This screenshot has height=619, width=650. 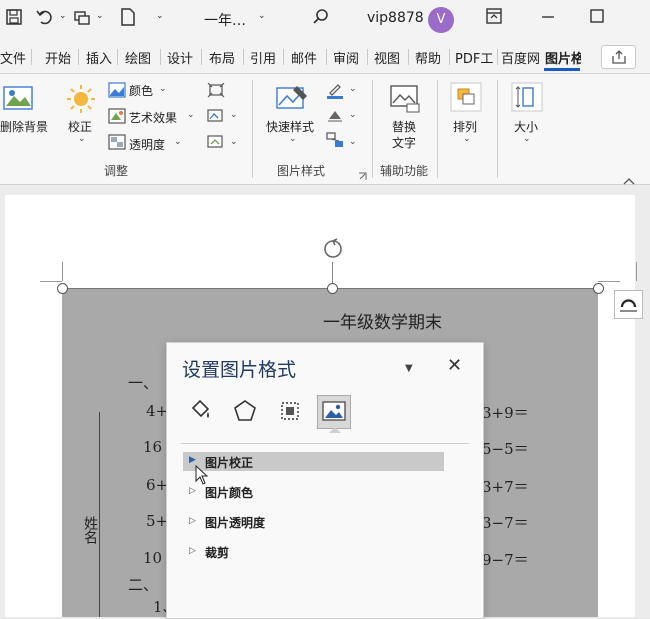 I want to click on save-icon, so click(x=14, y=20).